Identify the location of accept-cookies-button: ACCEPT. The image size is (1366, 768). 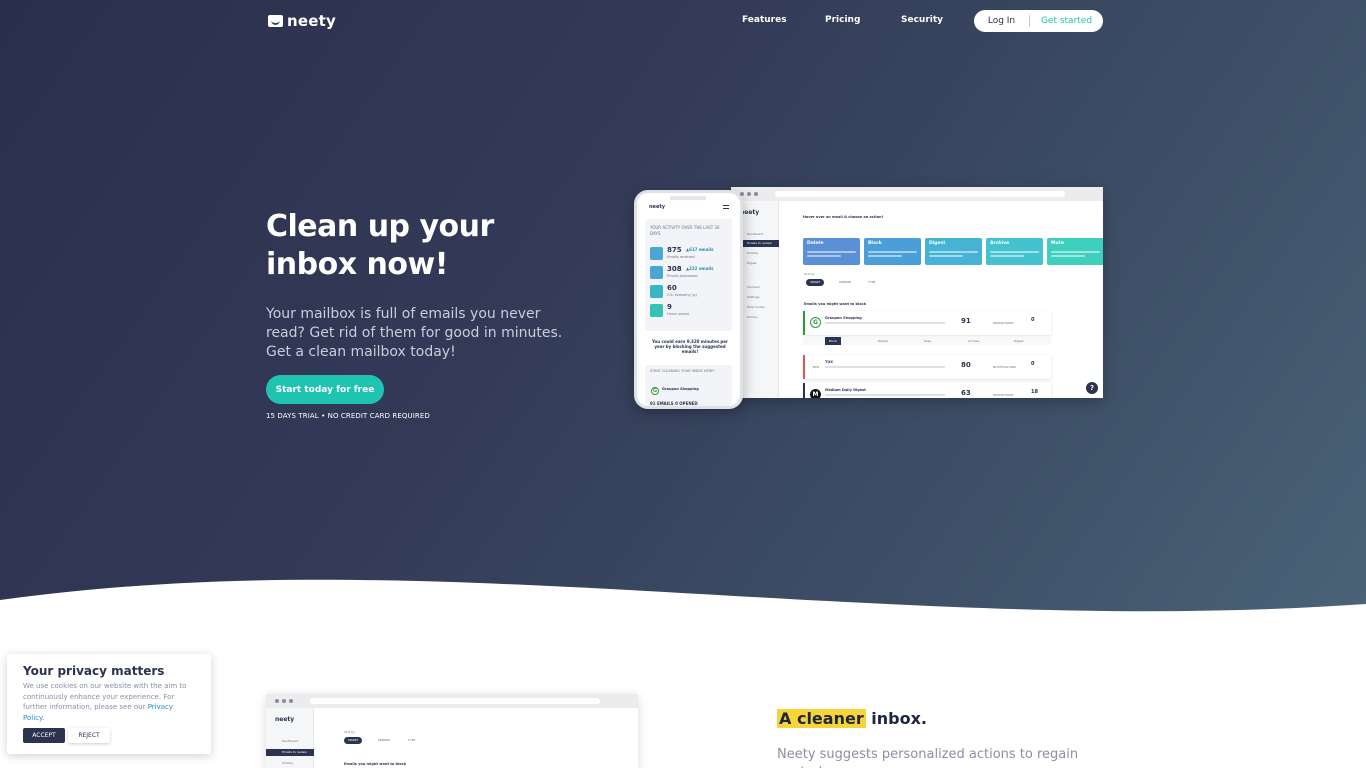
(44, 735).